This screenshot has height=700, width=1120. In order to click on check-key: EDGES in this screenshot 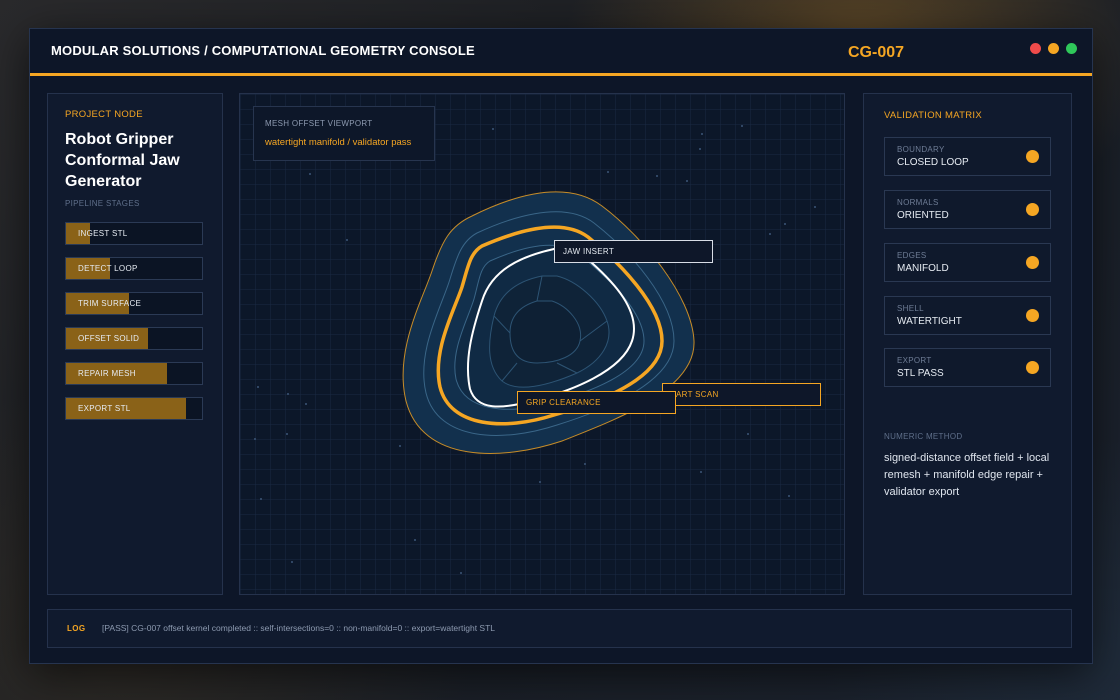, I will do `click(912, 255)`.